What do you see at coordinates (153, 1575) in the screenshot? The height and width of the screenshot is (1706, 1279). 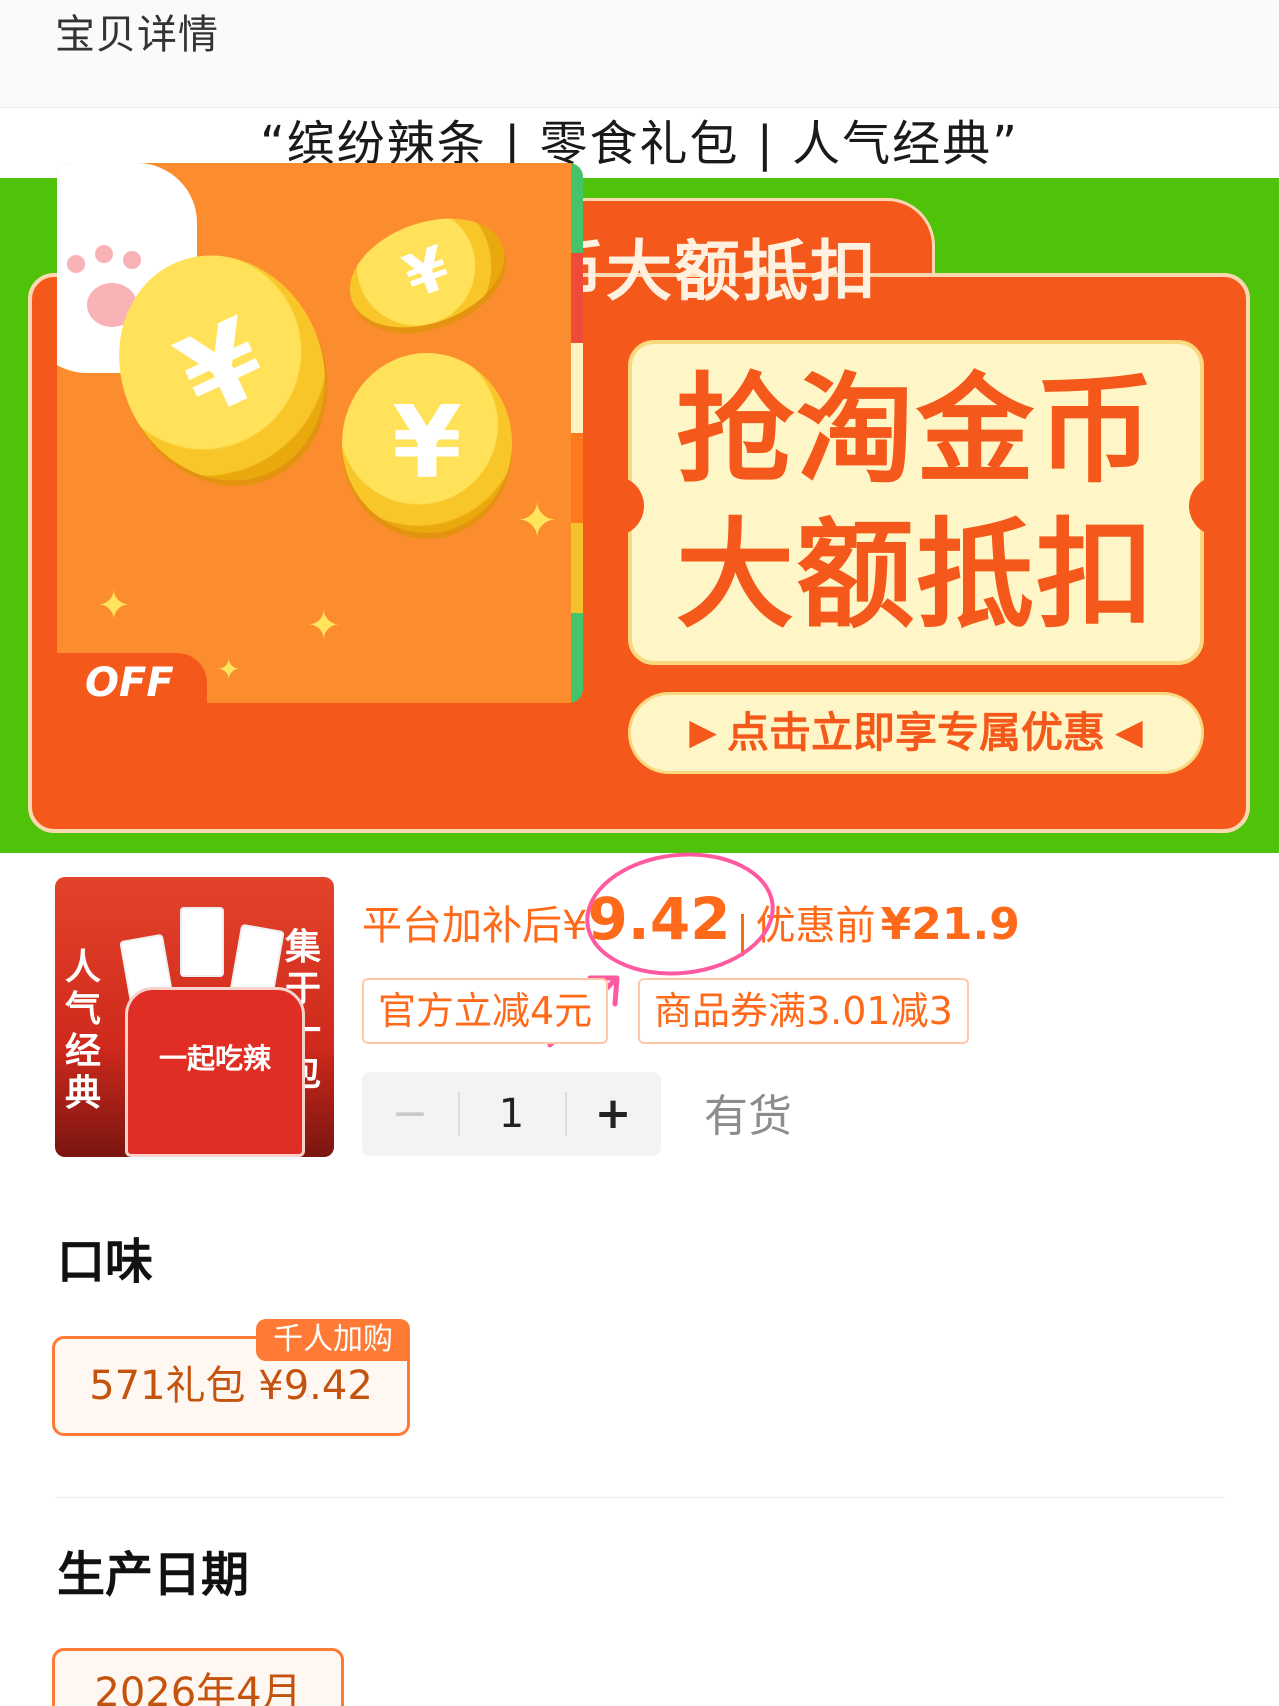 I see `production-date-title: 生产日期` at bounding box center [153, 1575].